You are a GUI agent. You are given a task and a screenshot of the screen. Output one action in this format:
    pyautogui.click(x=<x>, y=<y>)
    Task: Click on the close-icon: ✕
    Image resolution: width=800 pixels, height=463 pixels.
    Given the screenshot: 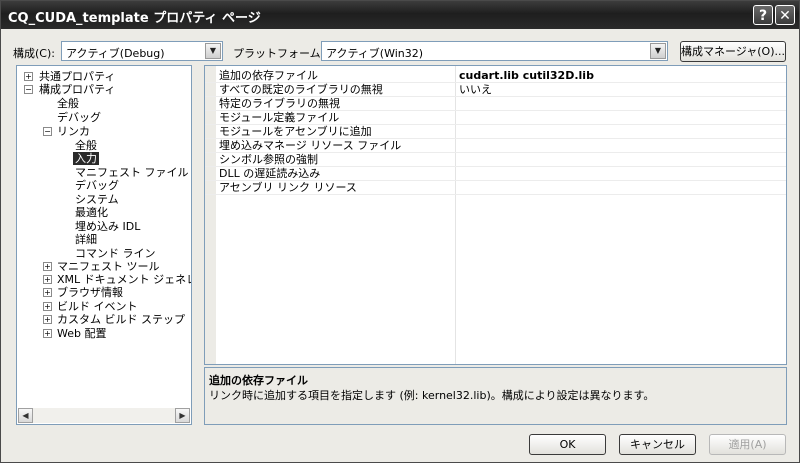 What is the action you would take?
    pyautogui.click(x=785, y=16)
    